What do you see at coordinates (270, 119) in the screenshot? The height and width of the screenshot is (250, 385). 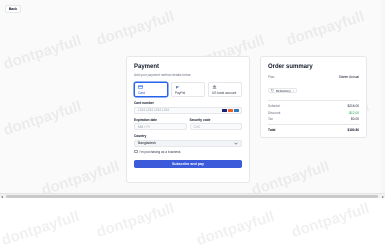 I see `tax-label: Tax` at bounding box center [270, 119].